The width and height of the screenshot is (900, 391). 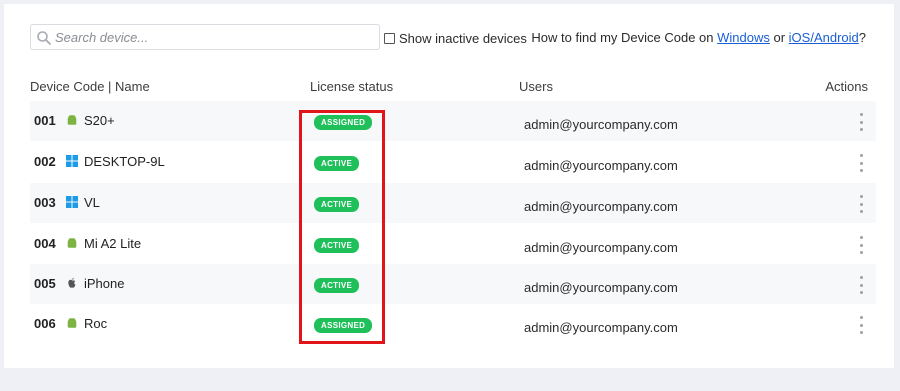 What do you see at coordinates (624, 37) in the screenshot?
I see `help-prefix: How to find my Device Code on` at bounding box center [624, 37].